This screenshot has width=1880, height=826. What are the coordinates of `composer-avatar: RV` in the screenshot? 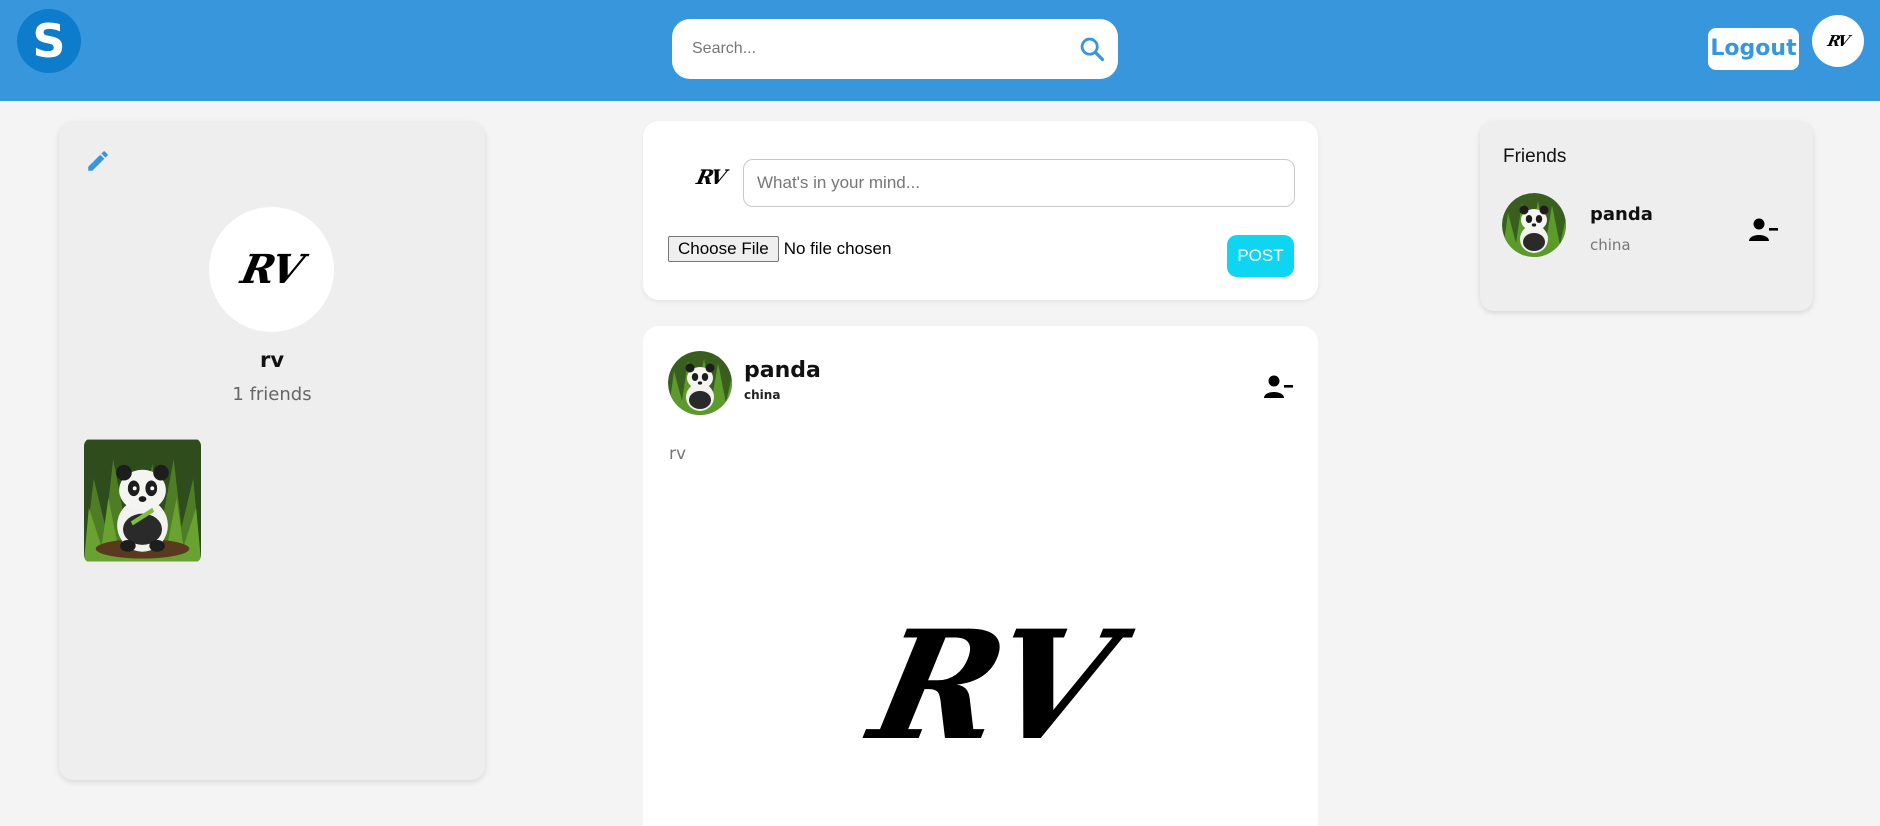 It's located at (711, 177).